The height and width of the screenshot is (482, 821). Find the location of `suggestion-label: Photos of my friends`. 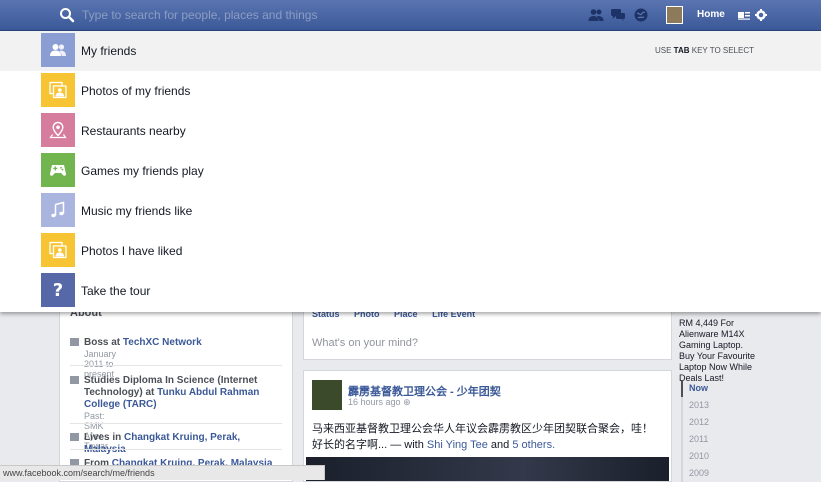

suggestion-label: Photos of my friends is located at coordinates (136, 91).